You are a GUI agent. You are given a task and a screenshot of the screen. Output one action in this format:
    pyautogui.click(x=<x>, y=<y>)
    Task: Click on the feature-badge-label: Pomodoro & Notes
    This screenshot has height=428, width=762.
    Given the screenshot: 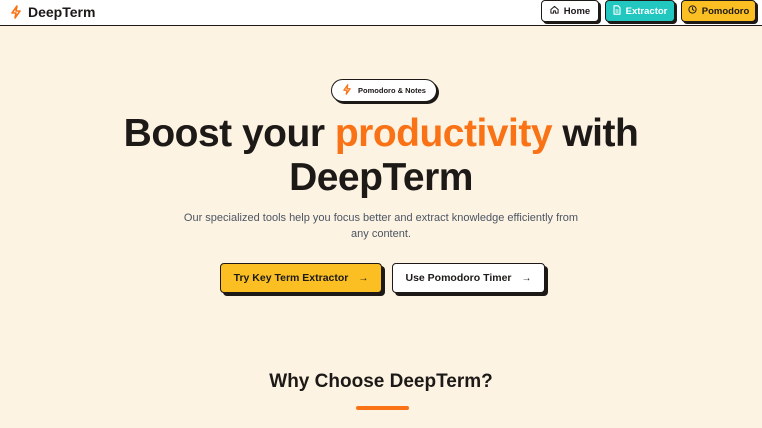 What is the action you would take?
    pyautogui.click(x=392, y=90)
    